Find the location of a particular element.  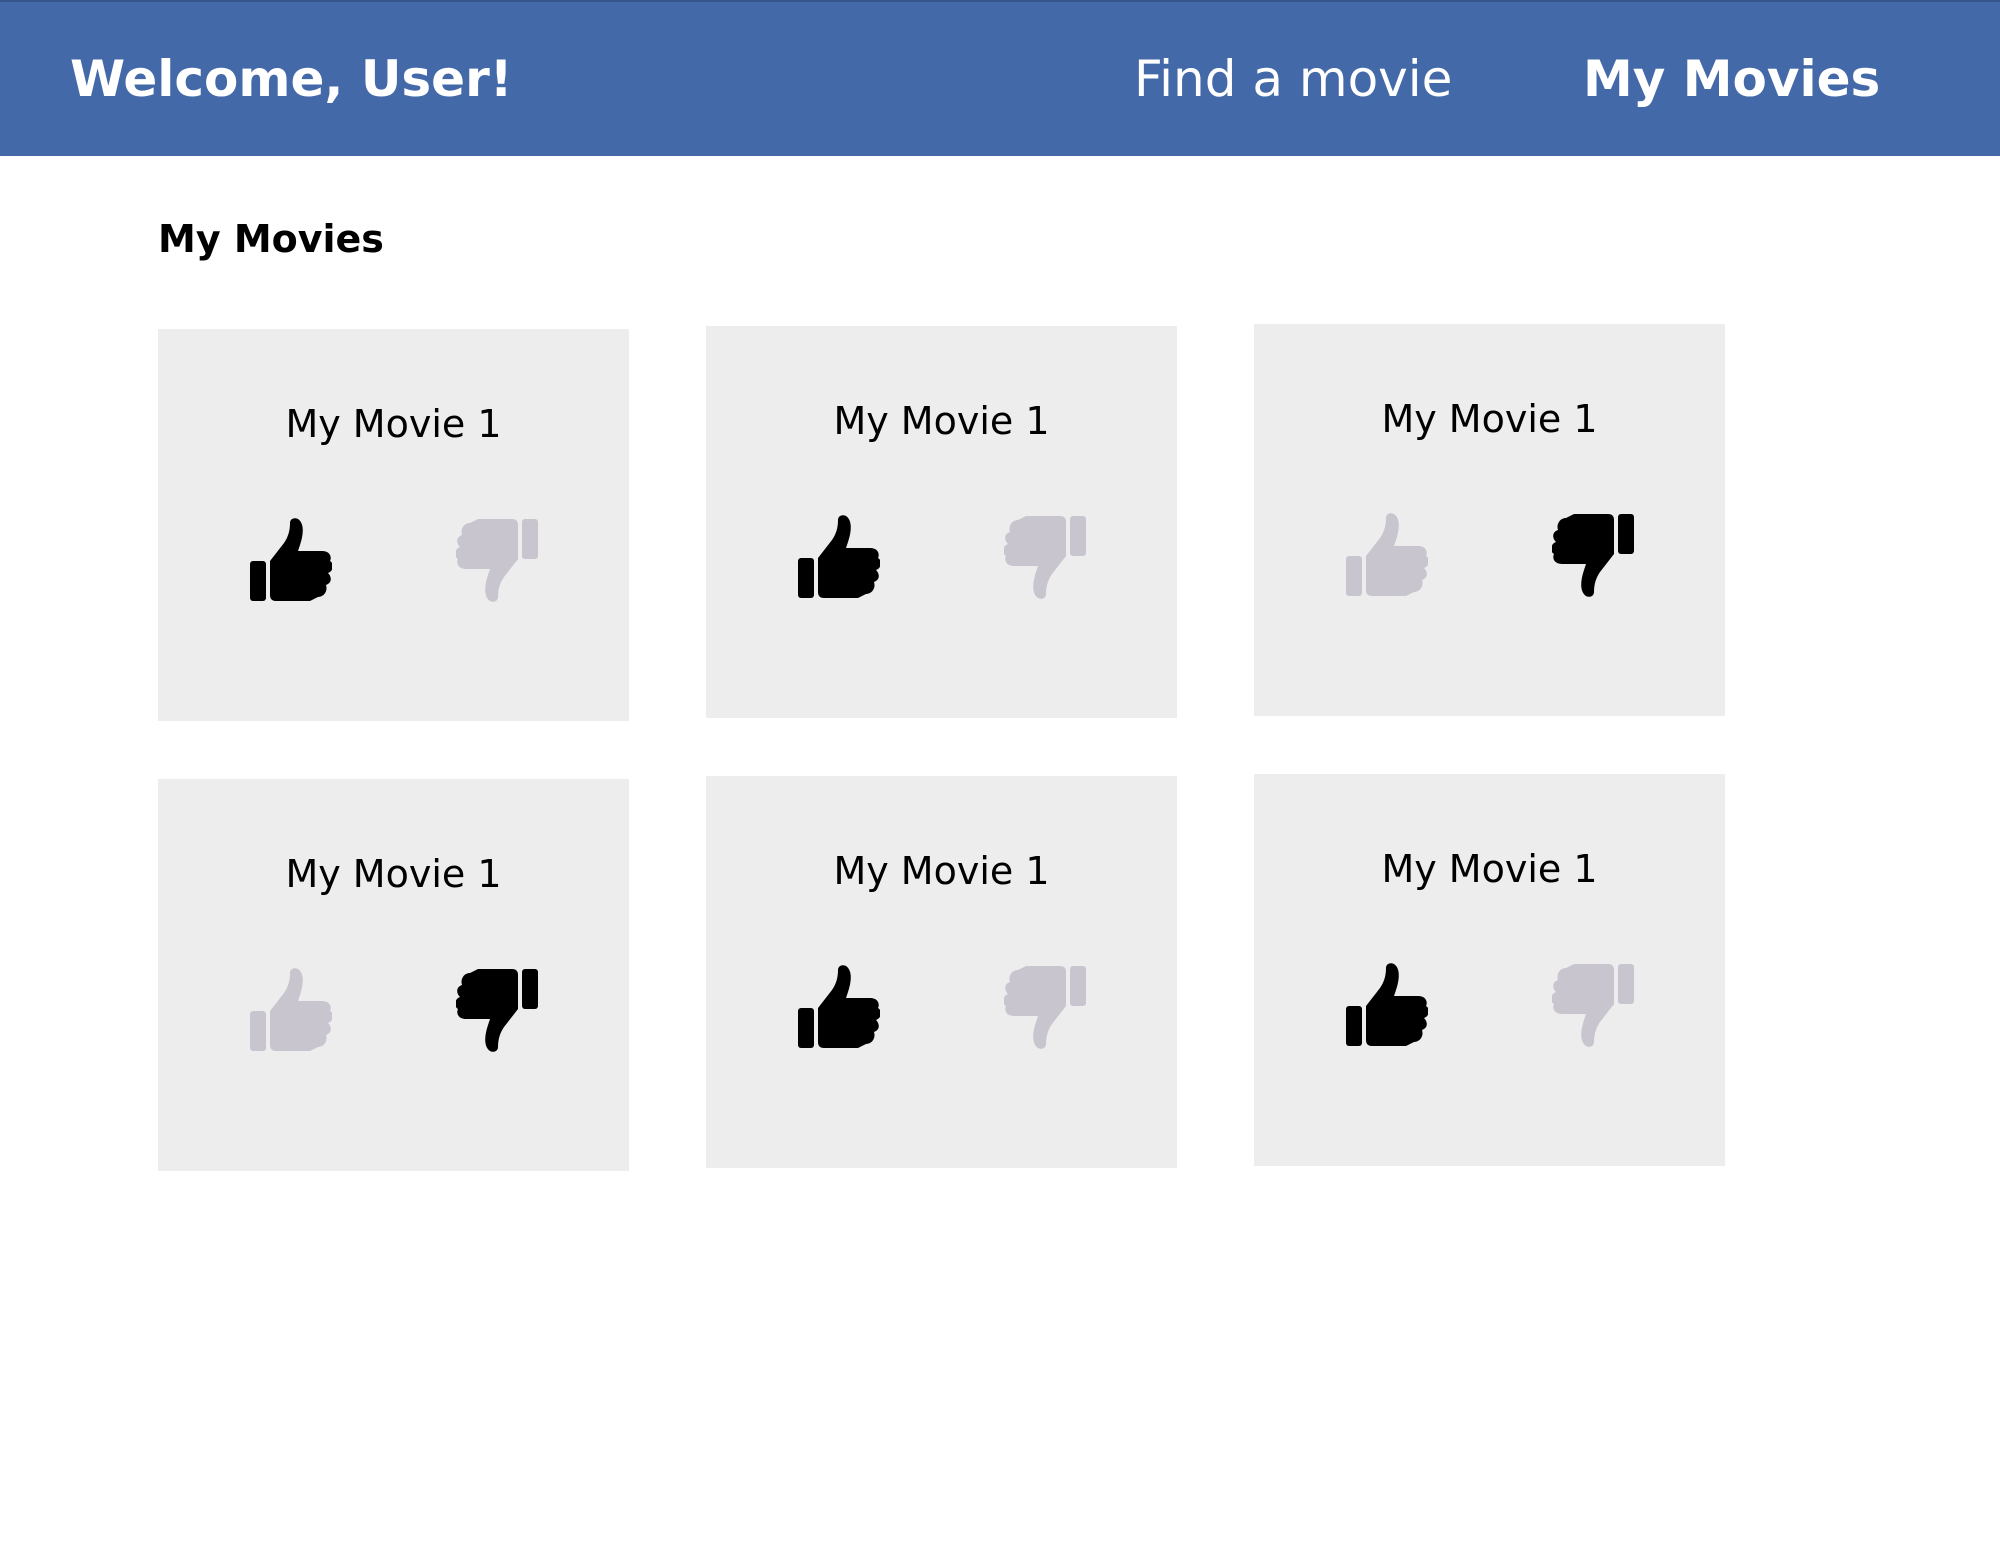

page-title: My Movies is located at coordinates (271, 239).